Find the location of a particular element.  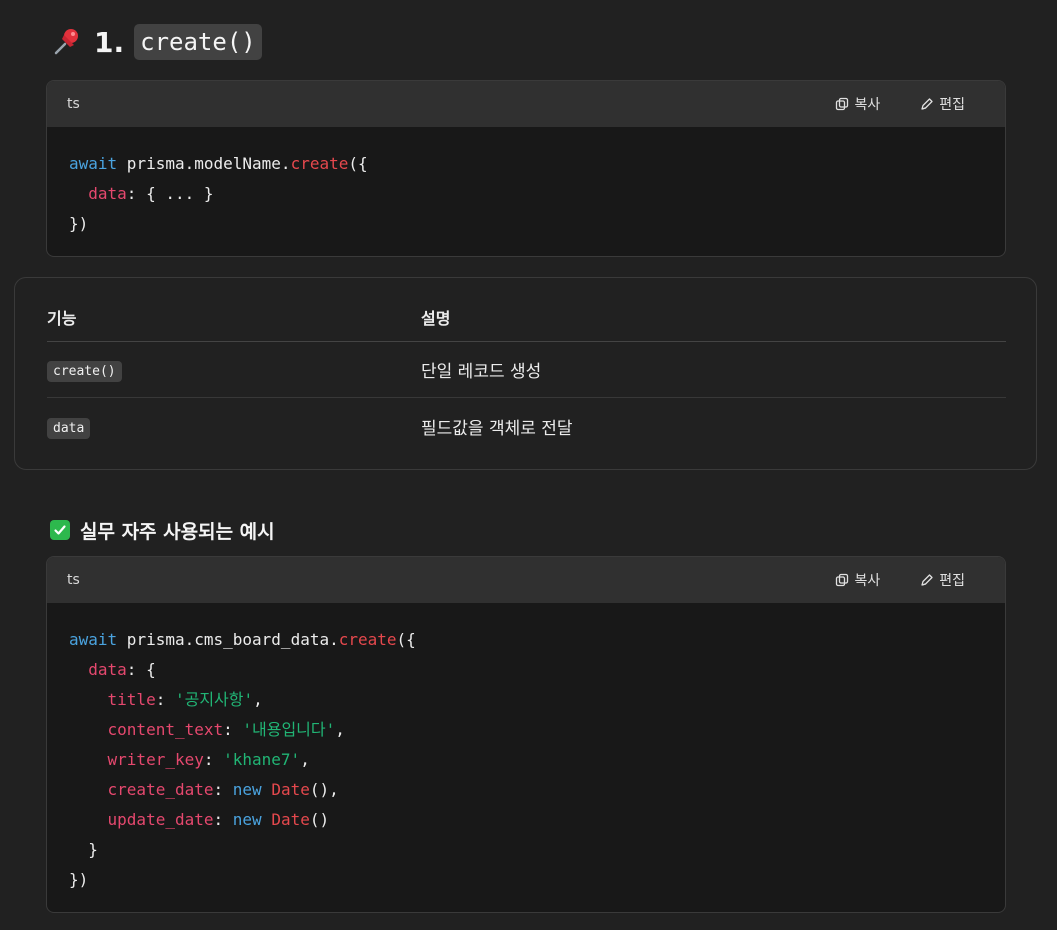

code-token: () is located at coordinates (319, 819).